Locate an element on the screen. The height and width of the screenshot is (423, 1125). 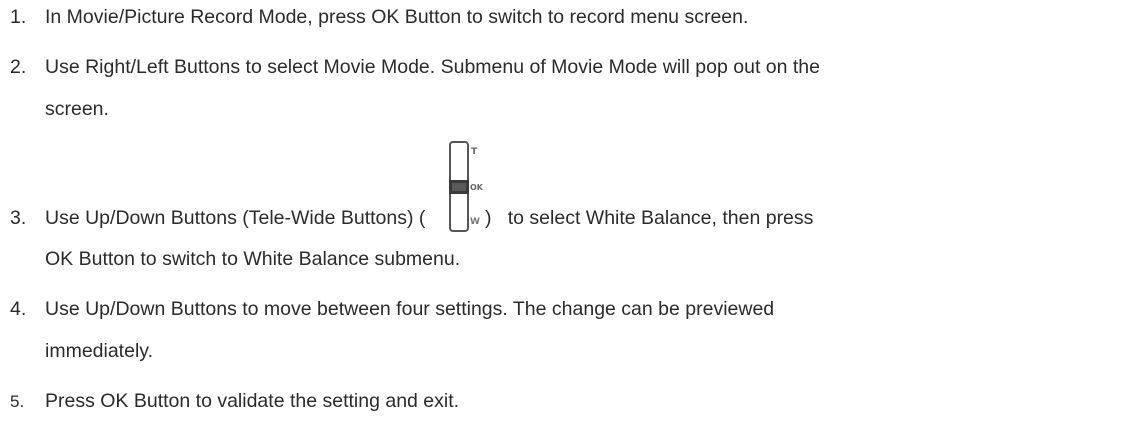
tele-wide-zoom-icon: T OK W is located at coordinates (466, 186).